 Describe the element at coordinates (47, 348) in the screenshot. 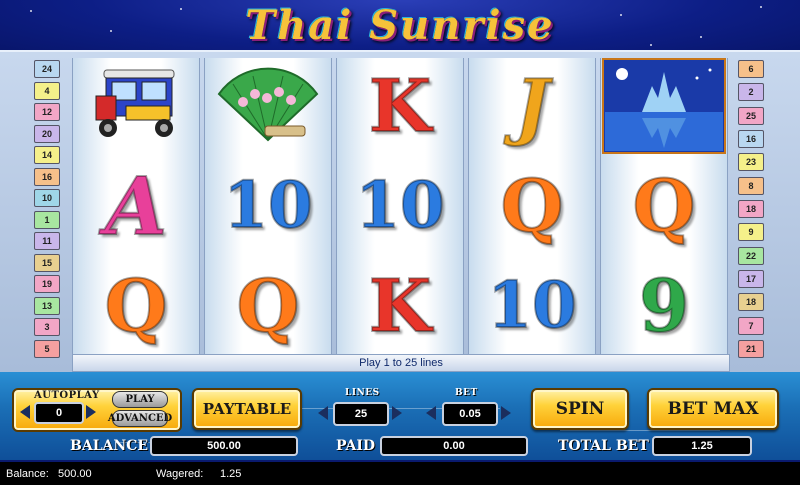

I see `payline-indicator-left: 5` at that location.